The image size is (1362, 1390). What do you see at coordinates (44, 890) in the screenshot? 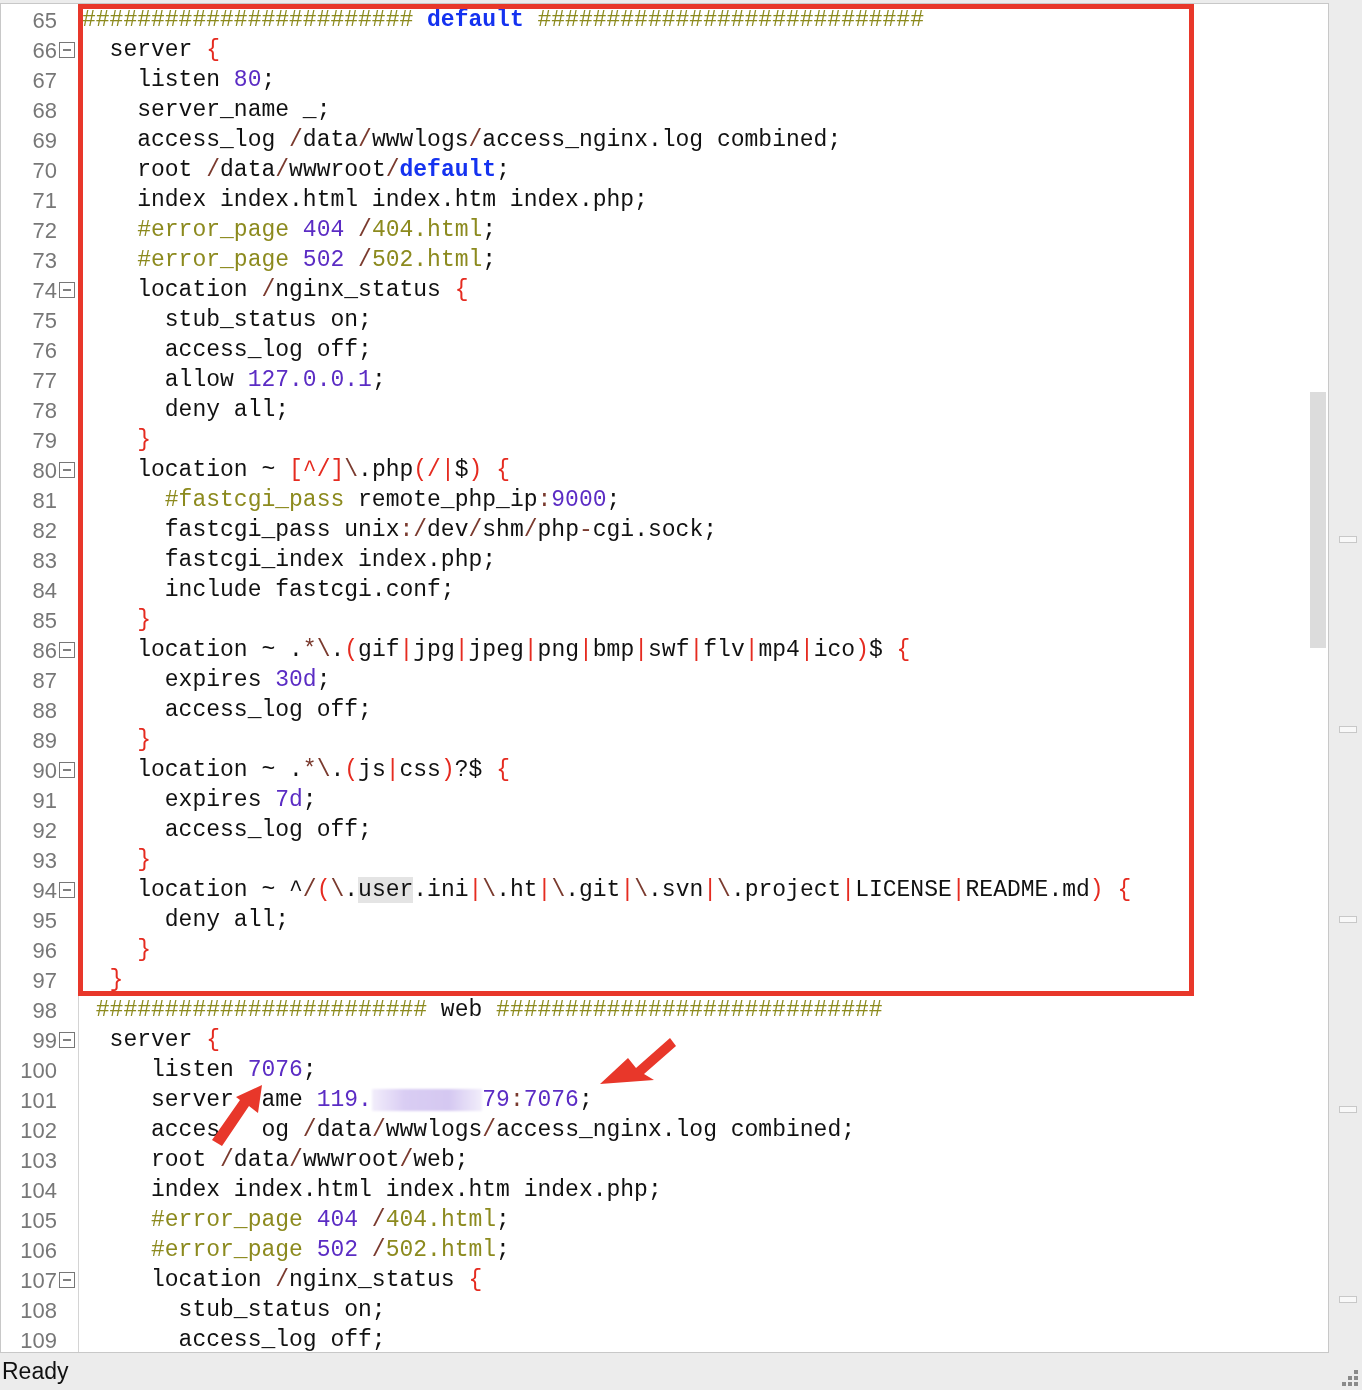
I see `line-number: 94` at bounding box center [44, 890].